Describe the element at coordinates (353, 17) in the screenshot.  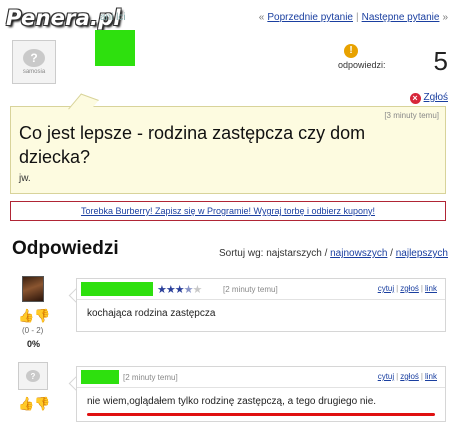
I see `question-navigation: «Poprzednie pytanie | Następne pytanie»` at that location.